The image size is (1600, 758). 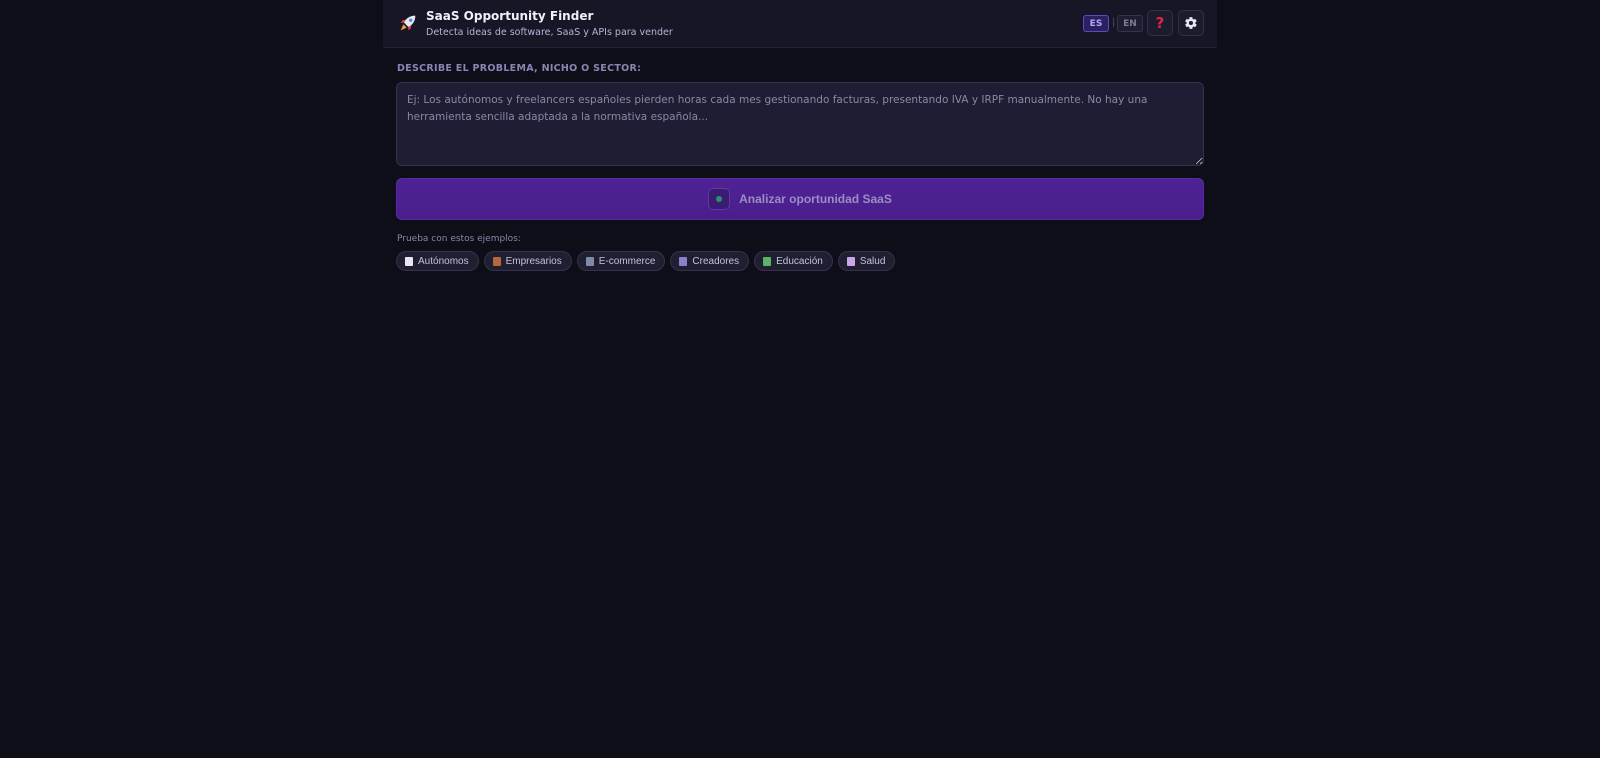 What do you see at coordinates (815, 199) in the screenshot?
I see `analyze-button-label: Analizar oportunidad SaaS` at bounding box center [815, 199].